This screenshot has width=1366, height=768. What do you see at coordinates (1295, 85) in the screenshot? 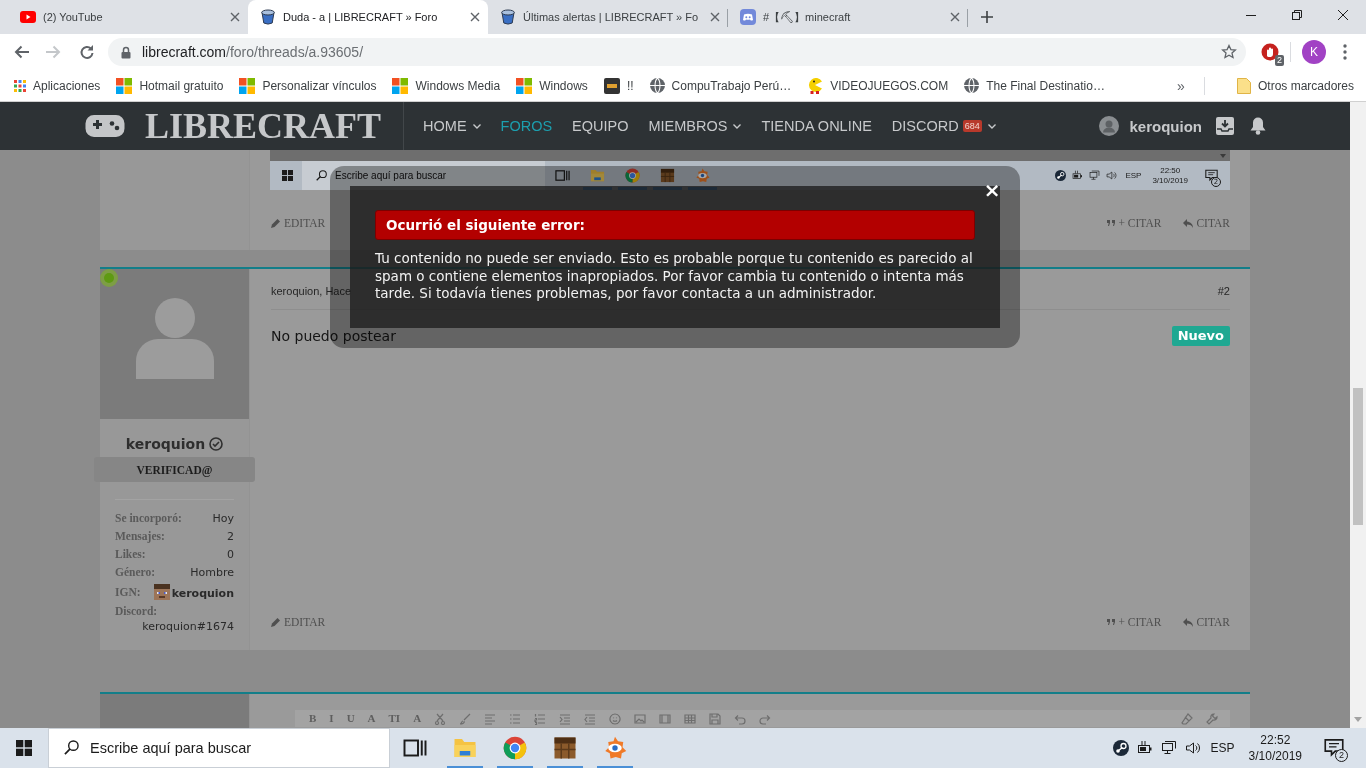
I see `bookmark-folder: Otros marcadores` at bounding box center [1295, 85].